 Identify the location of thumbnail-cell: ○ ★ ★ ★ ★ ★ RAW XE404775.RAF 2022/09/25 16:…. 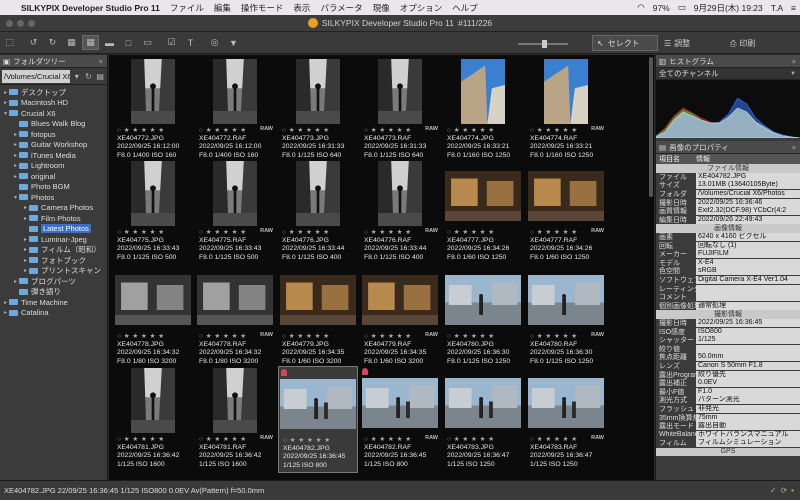
(235, 212).